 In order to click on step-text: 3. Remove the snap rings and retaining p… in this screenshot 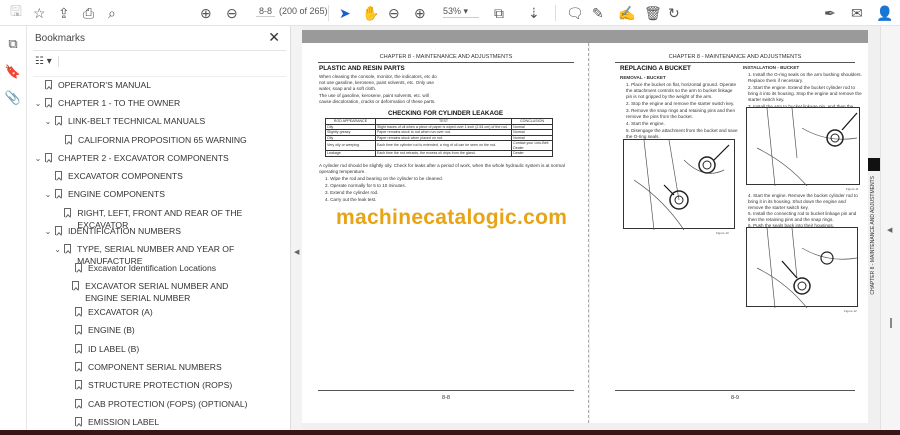, I will do `click(681, 113)`.